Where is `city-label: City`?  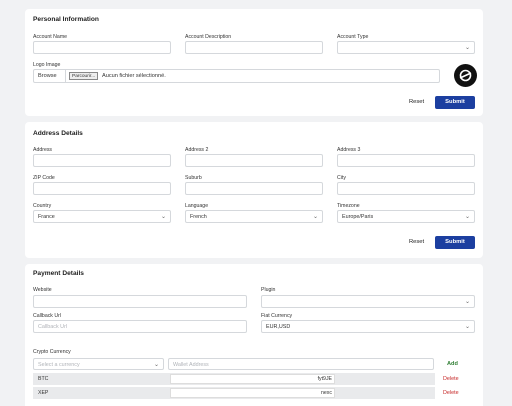
city-label: City is located at coordinates (341, 178).